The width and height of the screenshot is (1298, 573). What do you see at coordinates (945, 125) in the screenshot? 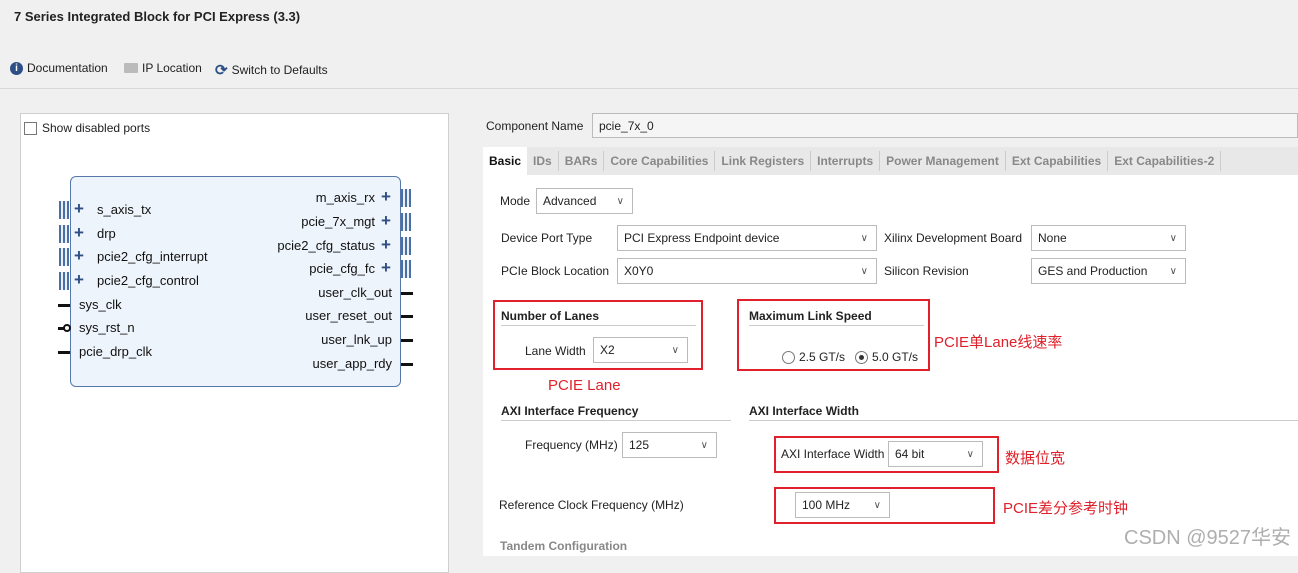
I see `component-name-input: pcie_7x_0` at bounding box center [945, 125].